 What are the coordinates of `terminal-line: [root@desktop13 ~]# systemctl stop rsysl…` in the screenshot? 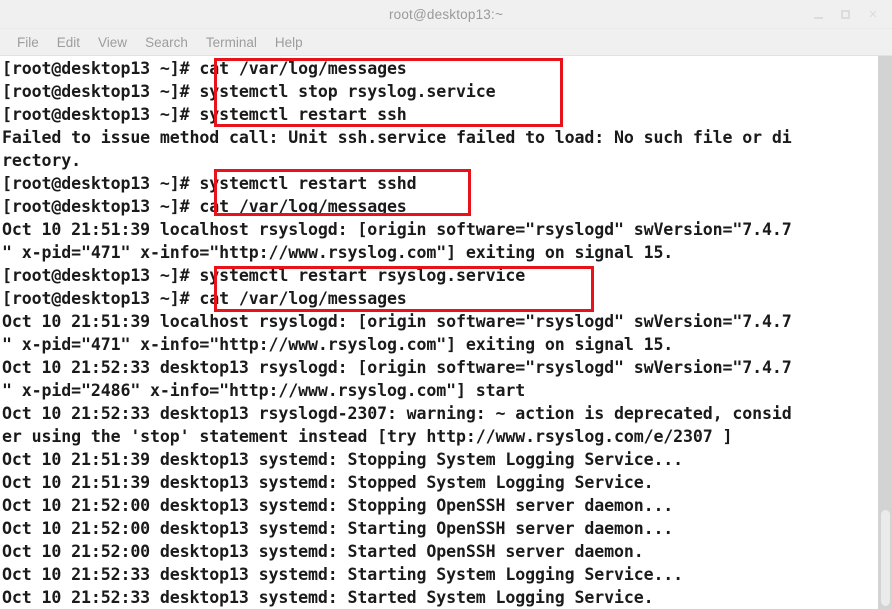 It's located at (249, 91).